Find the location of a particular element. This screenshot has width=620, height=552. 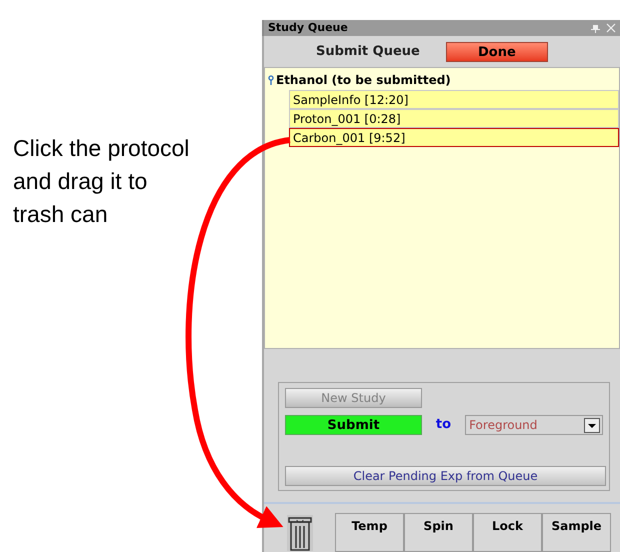

close-icon is located at coordinates (611, 28).